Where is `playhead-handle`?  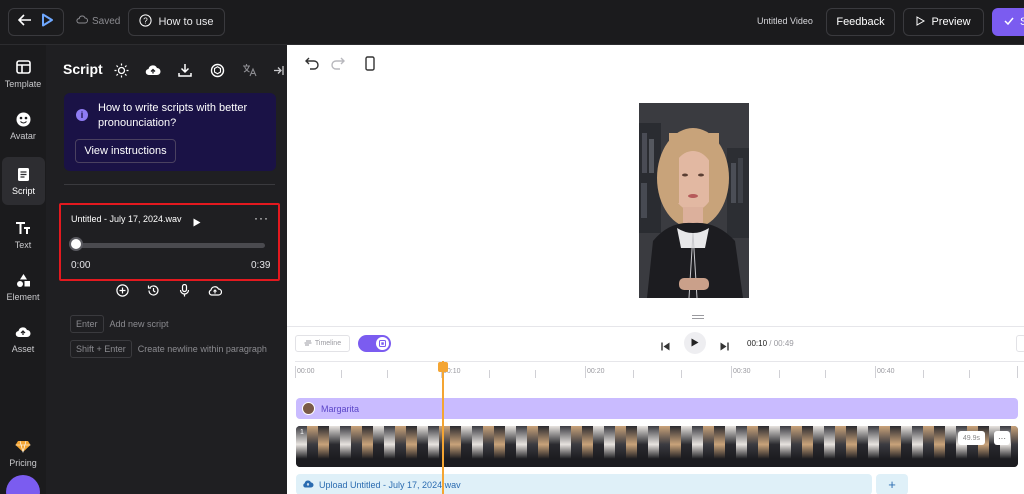 playhead-handle is located at coordinates (443, 367).